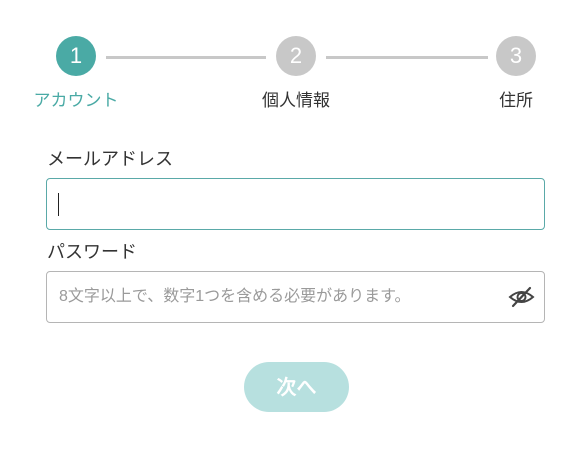  Describe the element at coordinates (516, 100) in the screenshot. I see `step-3-label: 住所` at that location.